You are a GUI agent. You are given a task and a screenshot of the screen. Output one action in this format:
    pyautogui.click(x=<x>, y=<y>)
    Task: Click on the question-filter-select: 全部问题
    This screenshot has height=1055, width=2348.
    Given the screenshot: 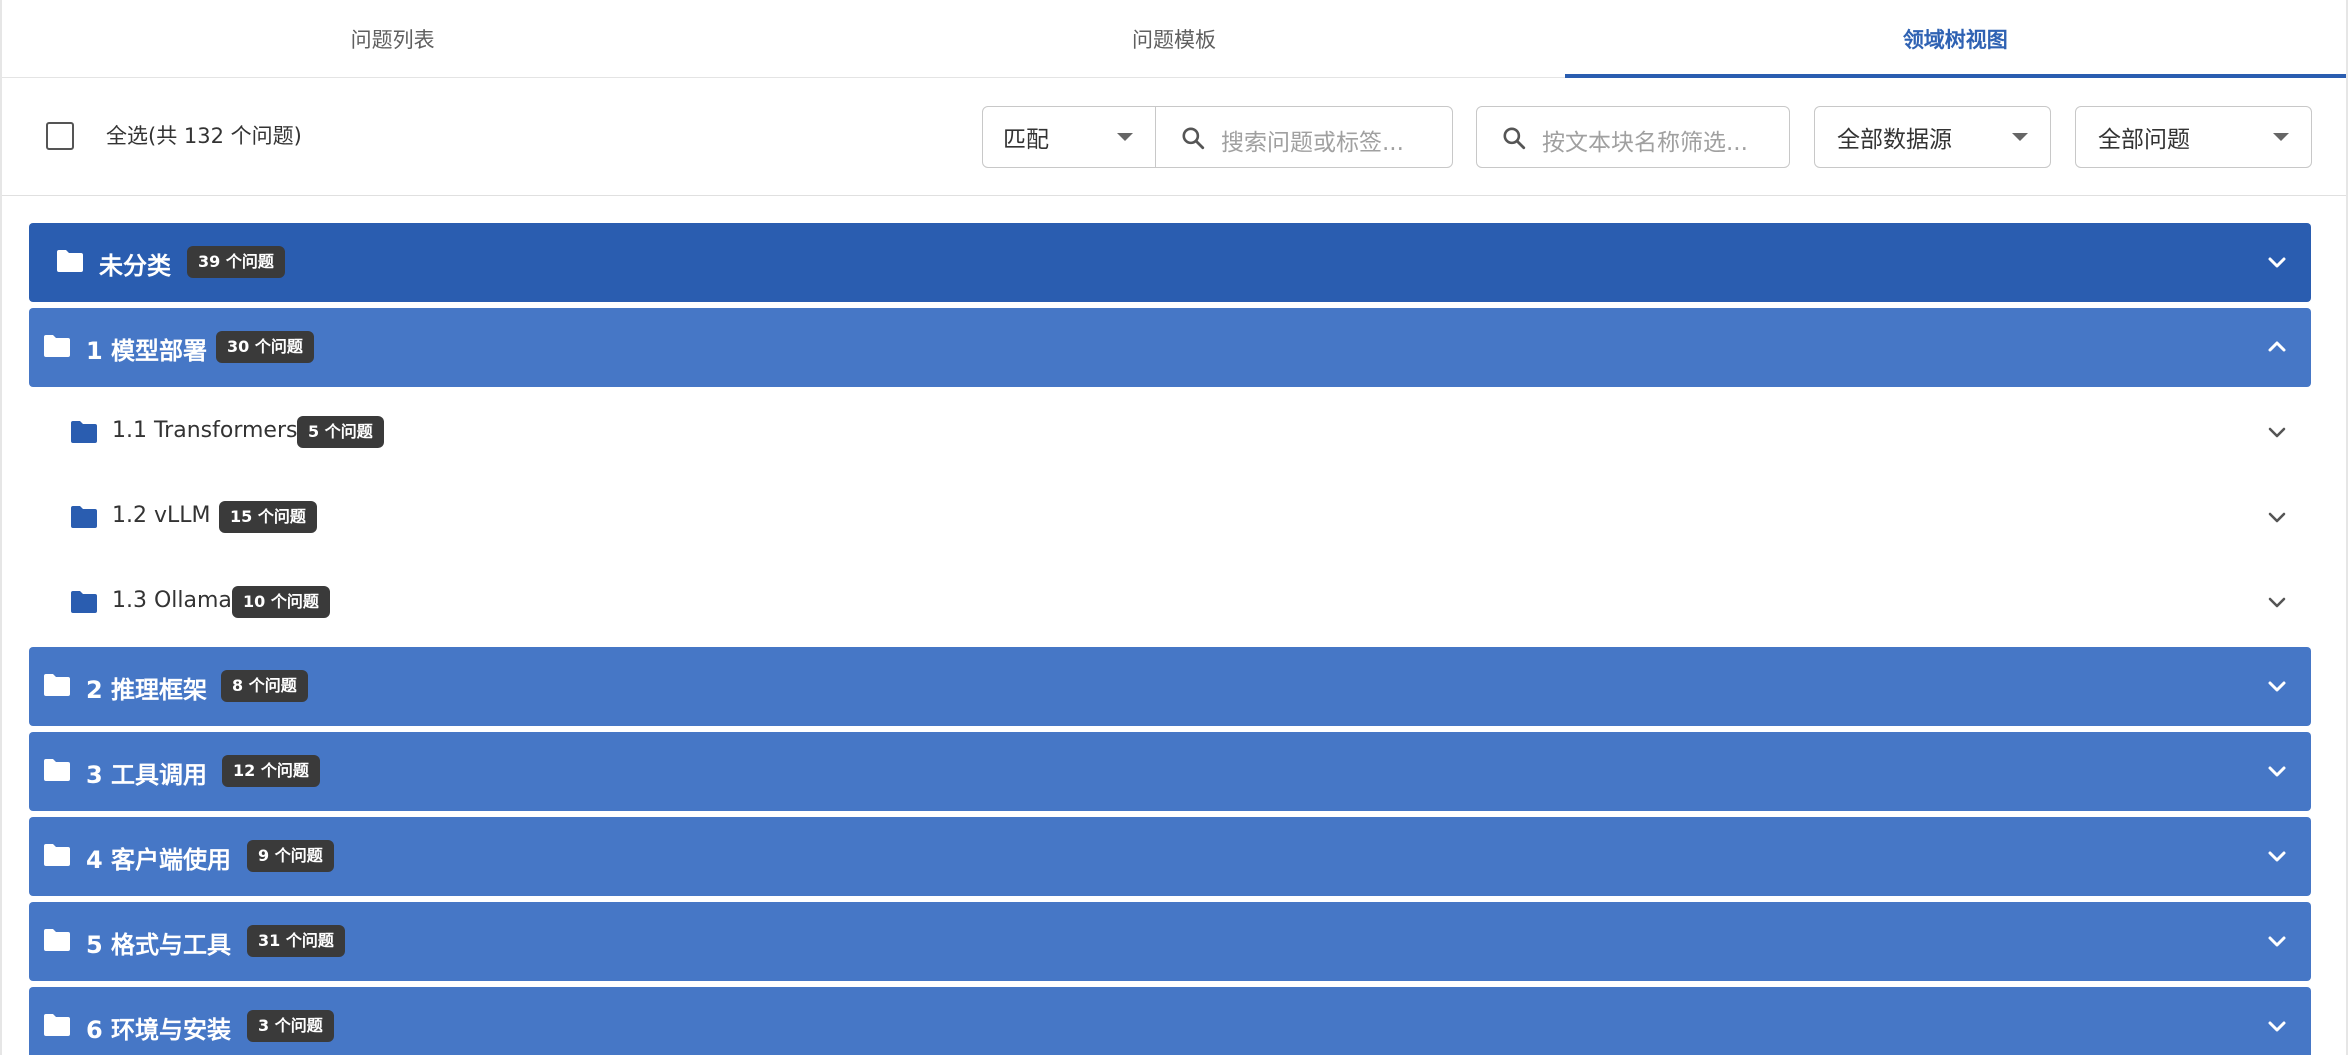 What is the action you would take?
    pyautogui.click(x=2193, y=137)
    